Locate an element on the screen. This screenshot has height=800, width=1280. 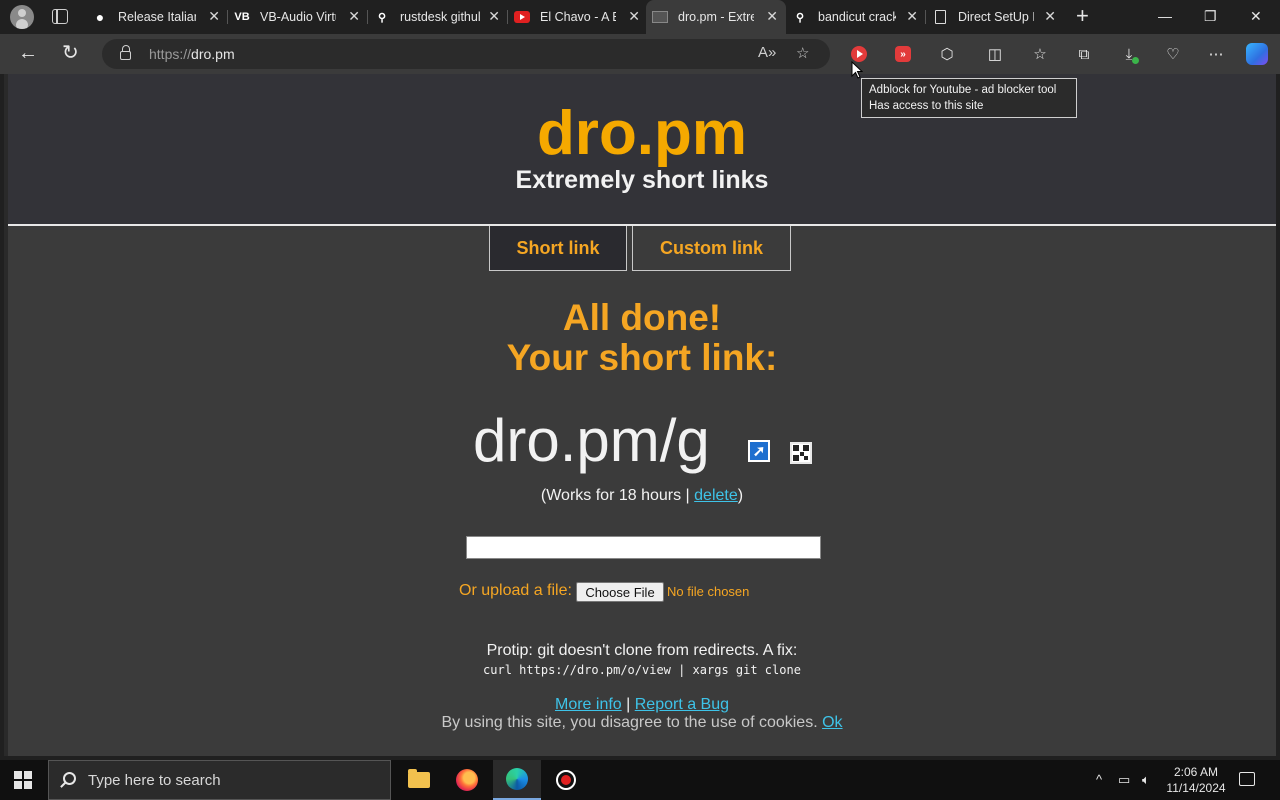
extensions-puzzle-icon: ⬡ is located at coordinates (947, 54).